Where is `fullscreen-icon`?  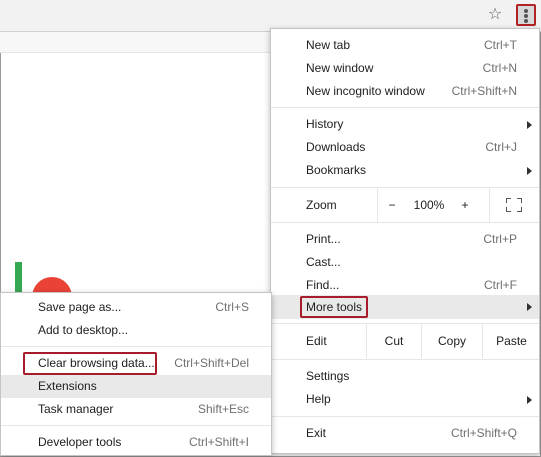
fullscreen-icon is located at coordinates (514, 205).